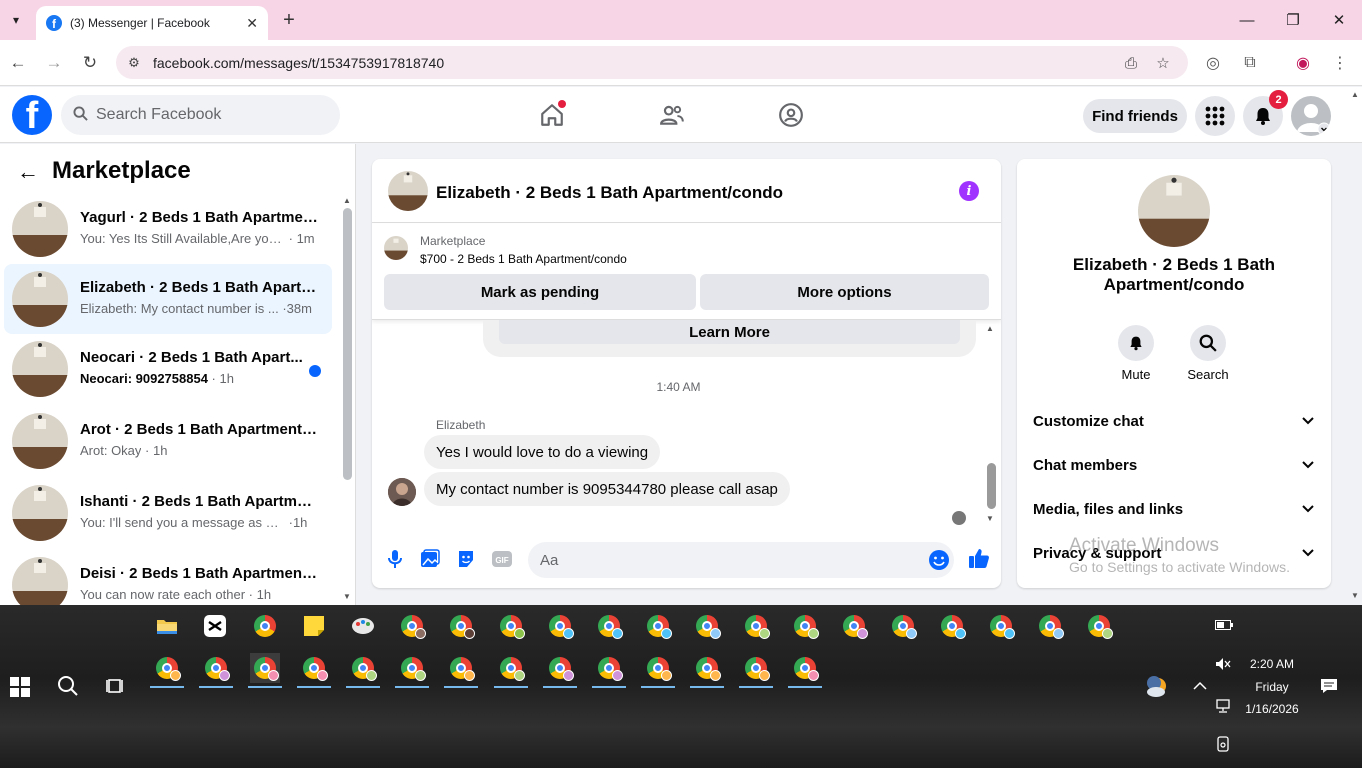 This screenshot has width=1362, height=768. I want to click on browser-tab-messenger: f (3) Messenger | Facebook ✕, so click(152, 23).